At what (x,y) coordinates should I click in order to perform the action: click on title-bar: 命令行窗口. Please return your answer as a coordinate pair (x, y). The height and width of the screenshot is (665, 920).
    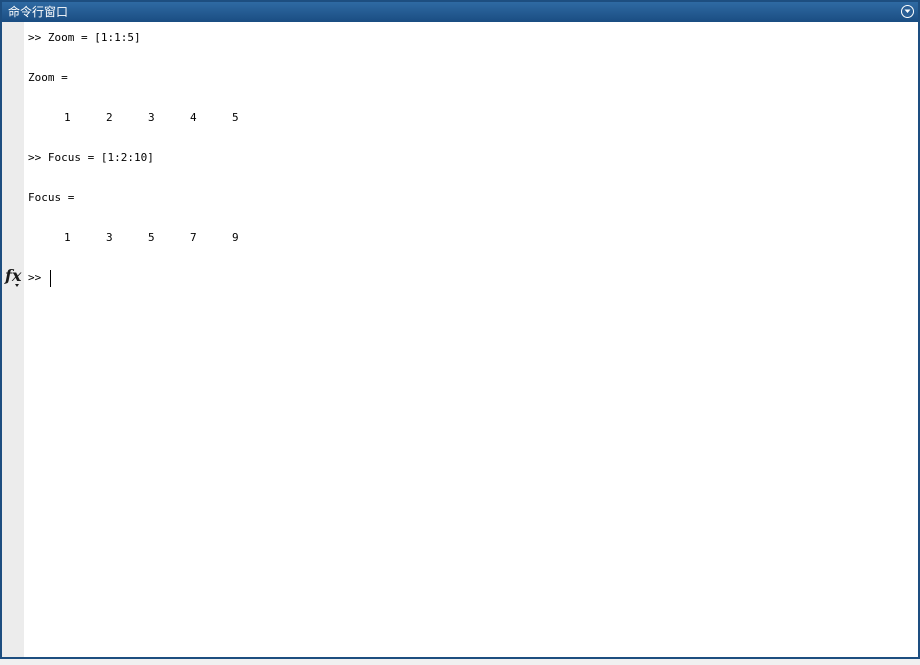
    Looking at the image, I should click on (460, 12).